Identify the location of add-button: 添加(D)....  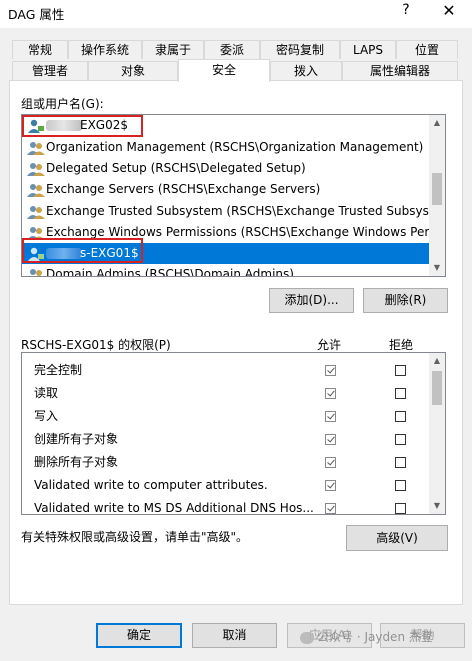
(311, 300).